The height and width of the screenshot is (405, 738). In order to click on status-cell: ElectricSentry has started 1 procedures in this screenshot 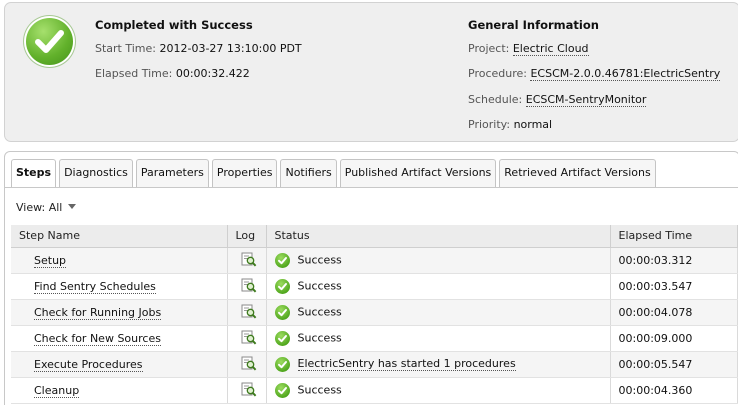, I will do `click(438, 364)`.